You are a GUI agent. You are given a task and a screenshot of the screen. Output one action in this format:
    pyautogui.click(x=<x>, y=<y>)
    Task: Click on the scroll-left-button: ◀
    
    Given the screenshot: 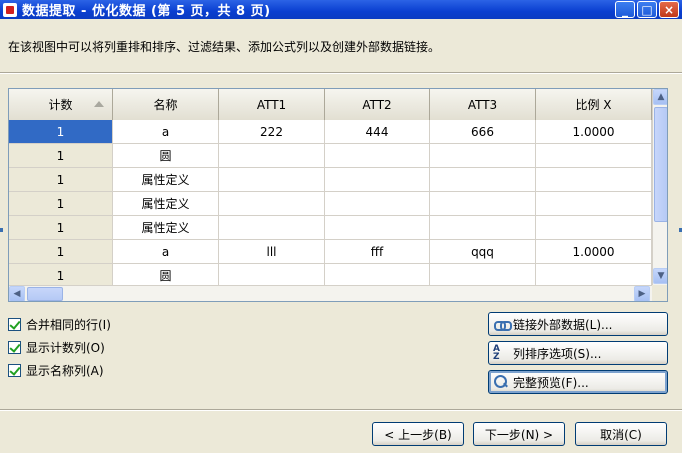 What is the action you would take?
    pyautogui.click(x=17, y=293)
    